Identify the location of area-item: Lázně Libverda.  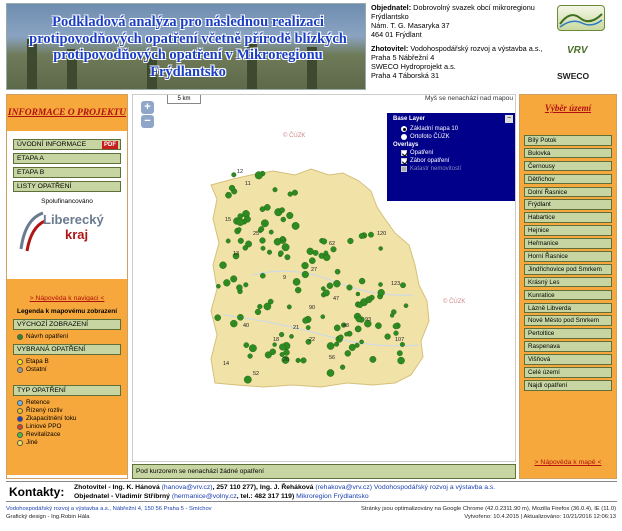
(568, 308).